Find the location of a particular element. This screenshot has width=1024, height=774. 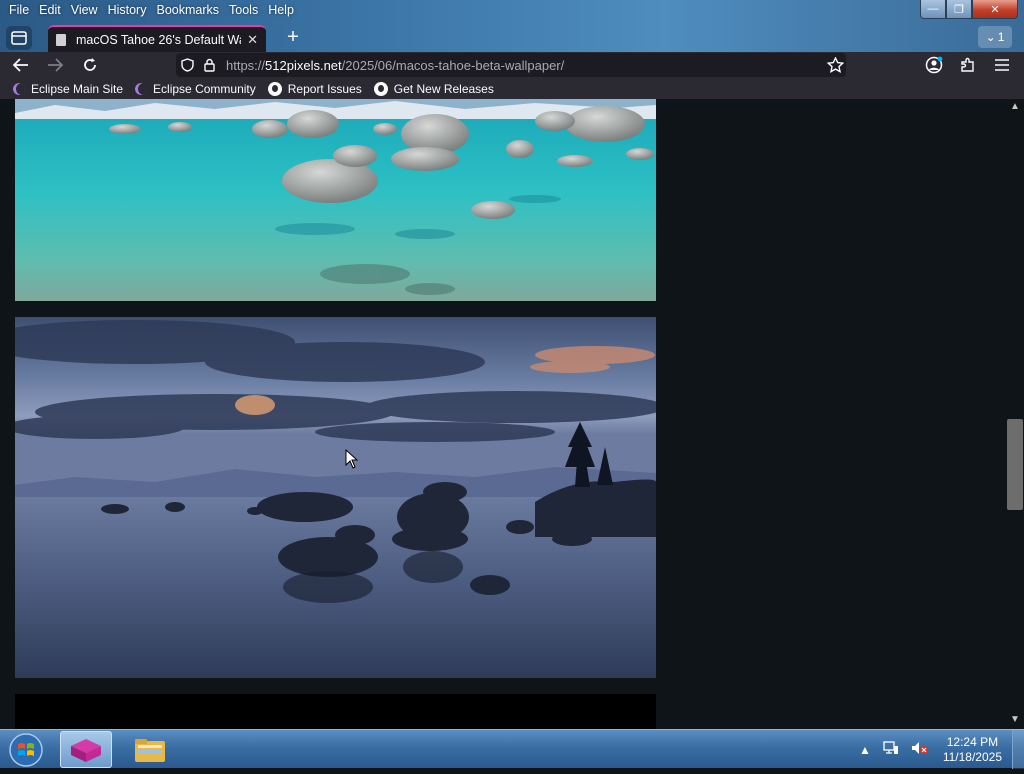

page-scrollbar: ▲ ▼ is located at coordinates (1015, 414).